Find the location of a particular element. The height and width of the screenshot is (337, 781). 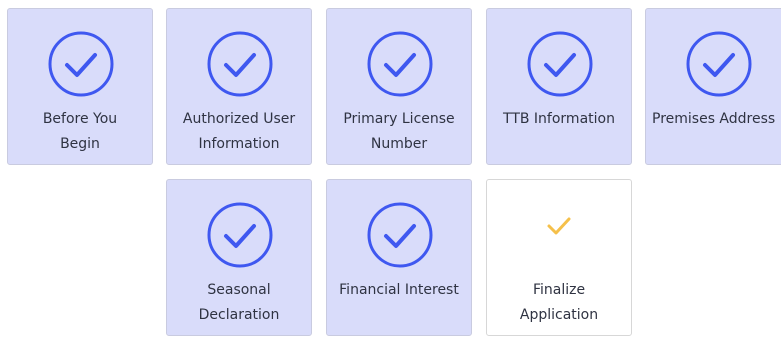

step-card-finalize-application: Finalize Application is located at coordinates (559, 257).